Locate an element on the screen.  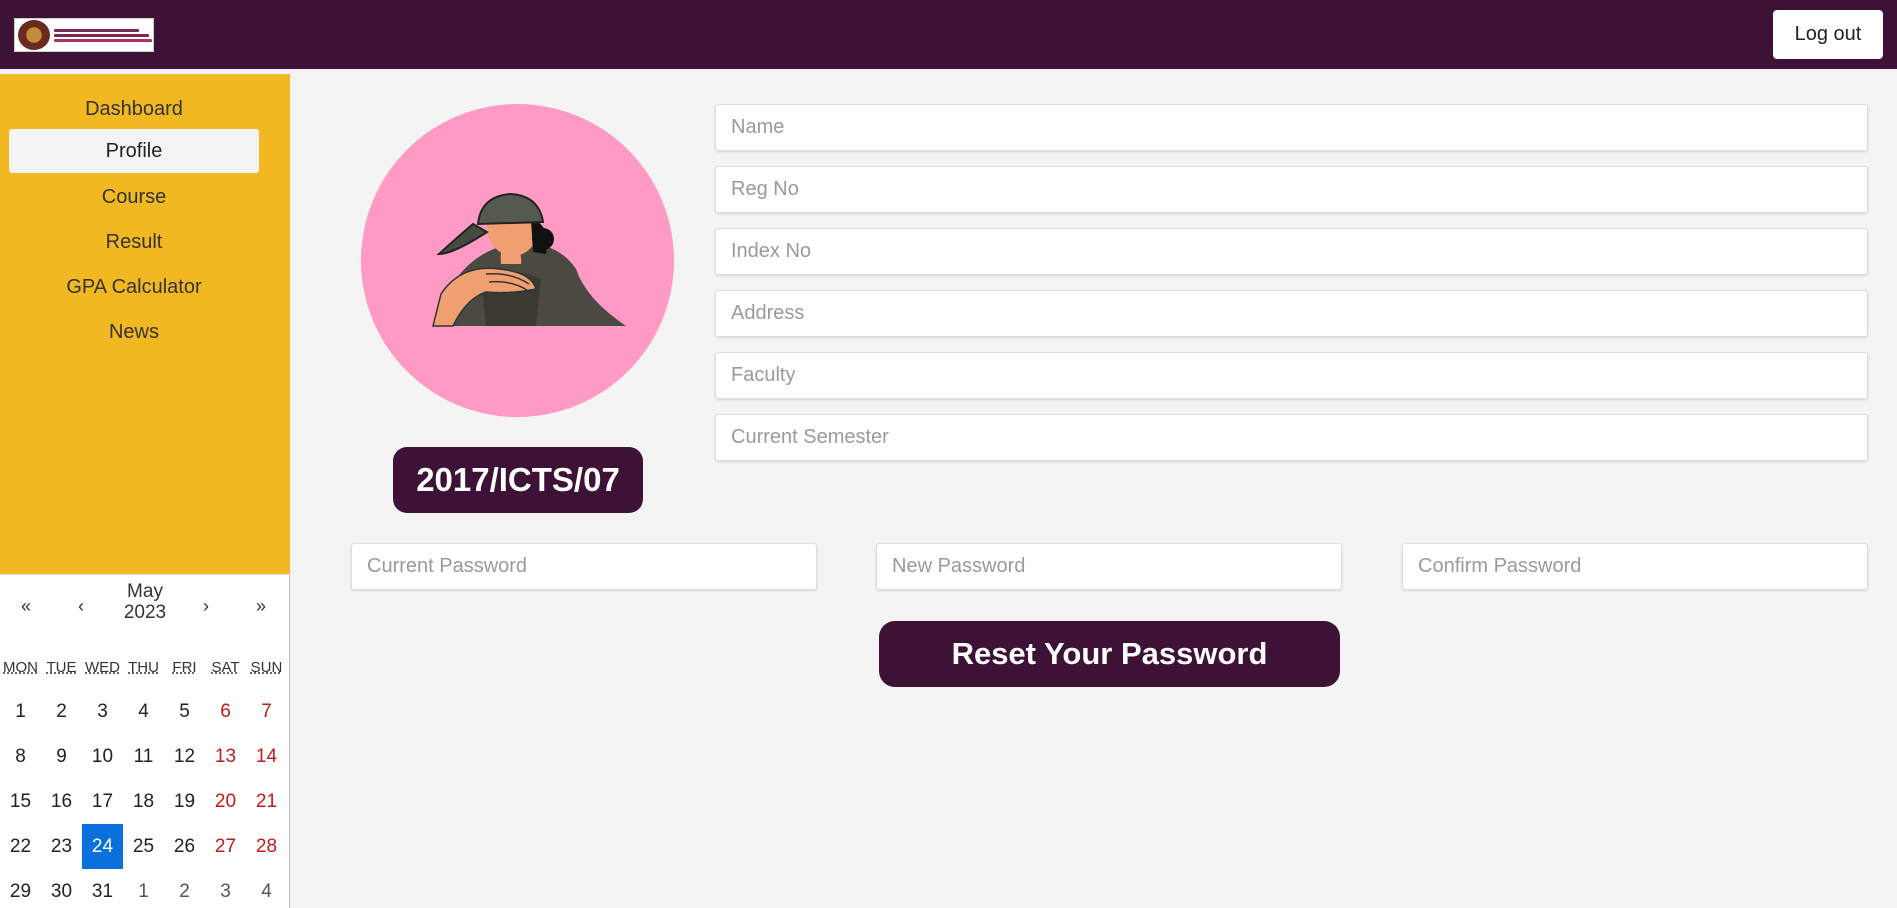
calendar-day: 24 is located at coordinates (102, 846).